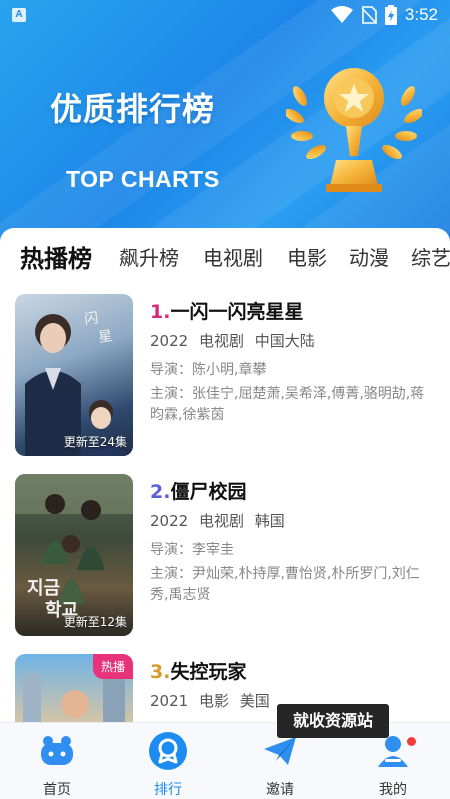  I want to click on nav-label: 我的, so click(393, 790).